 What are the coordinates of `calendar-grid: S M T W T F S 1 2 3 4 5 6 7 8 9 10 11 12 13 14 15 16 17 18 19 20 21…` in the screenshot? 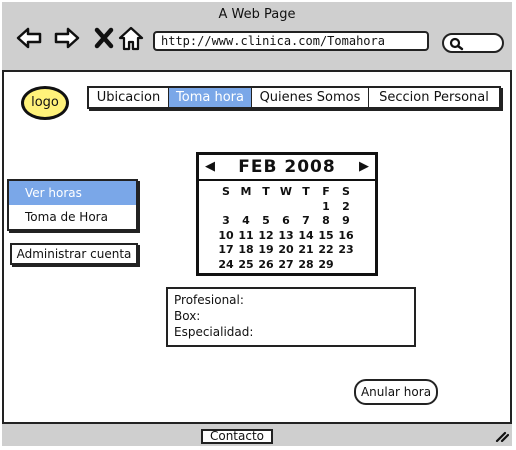 It's located at (287, 226).